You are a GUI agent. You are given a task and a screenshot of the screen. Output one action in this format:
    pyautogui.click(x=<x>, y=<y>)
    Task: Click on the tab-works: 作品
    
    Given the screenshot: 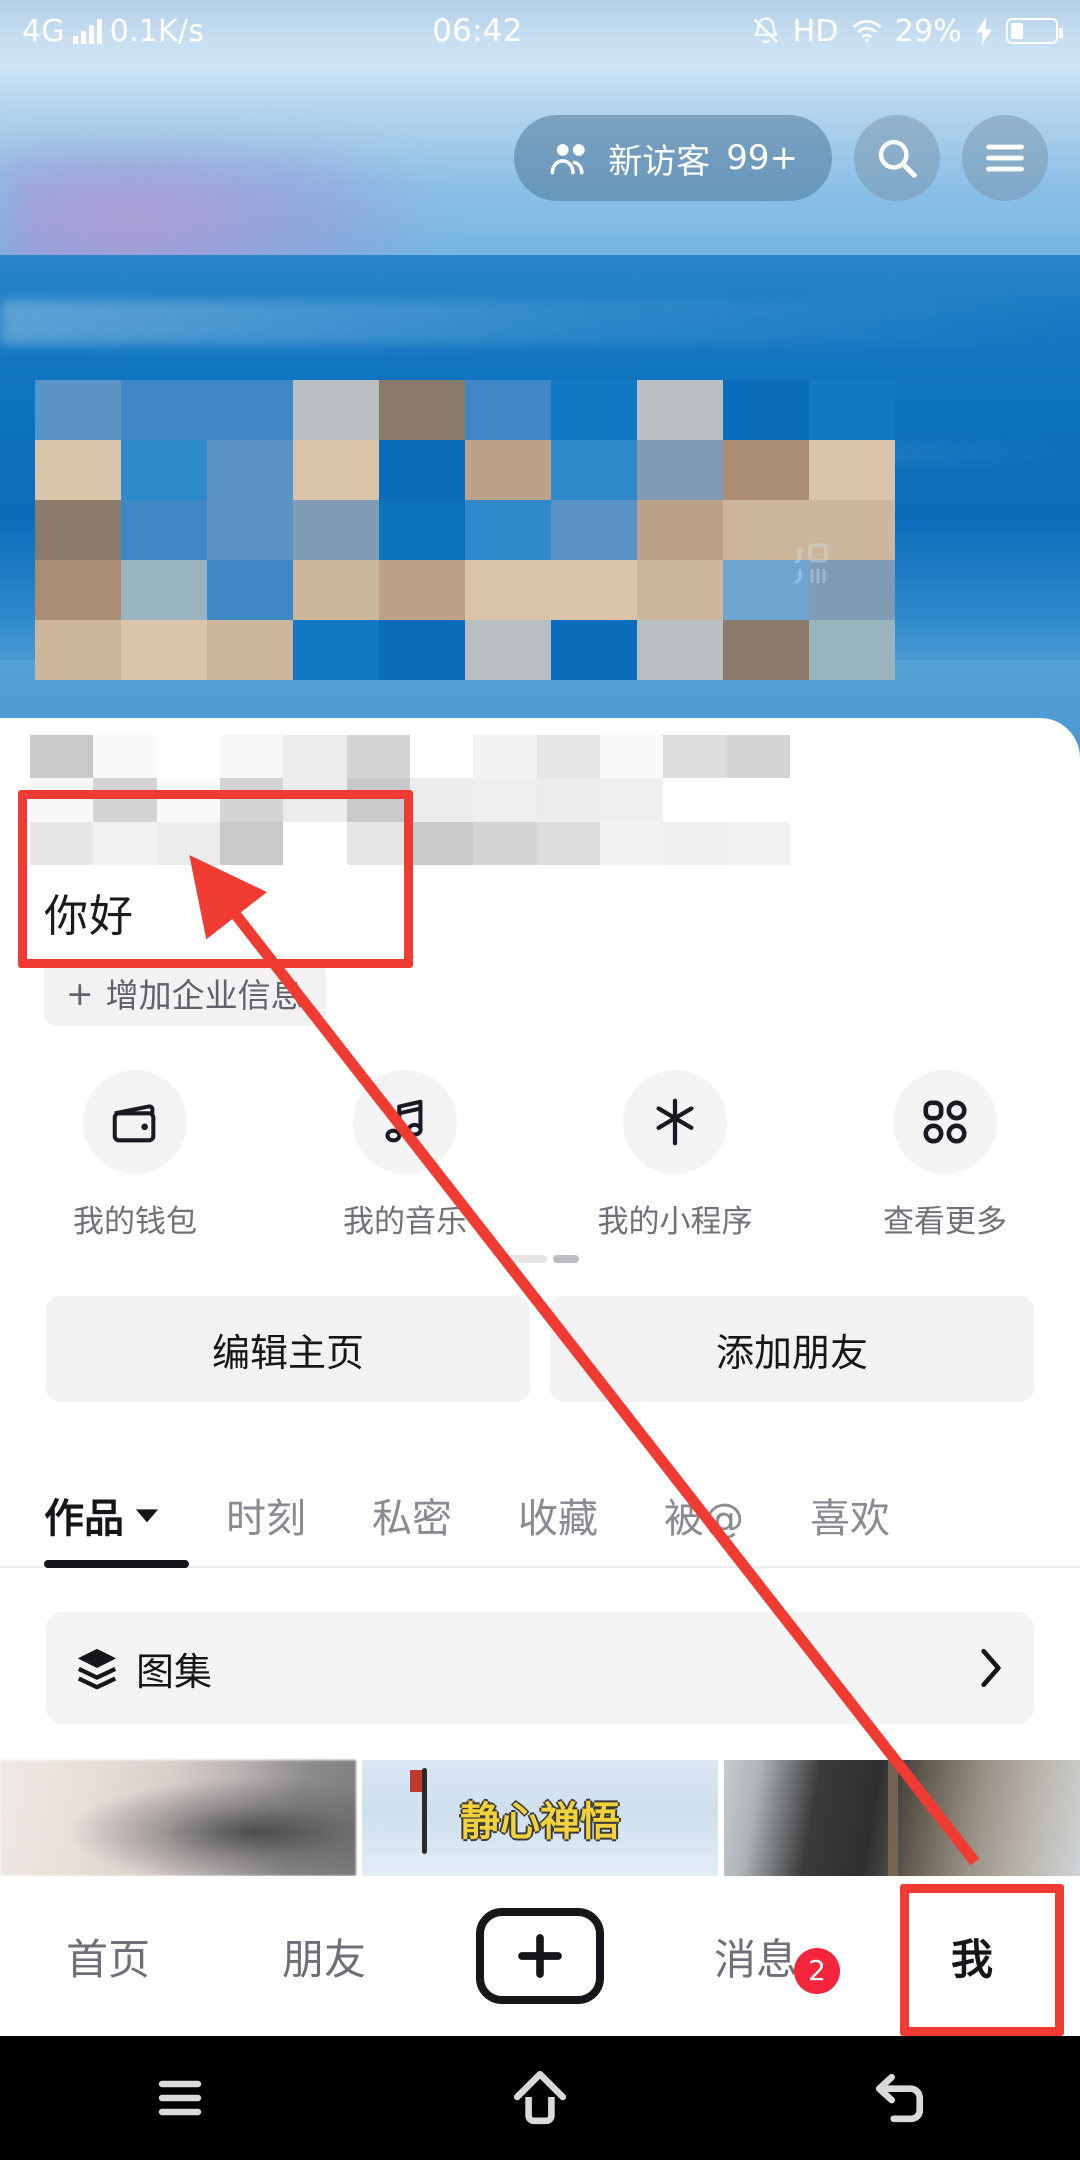 What is the action you would take?
    pyautogui.click(x=102, y=1515)
    